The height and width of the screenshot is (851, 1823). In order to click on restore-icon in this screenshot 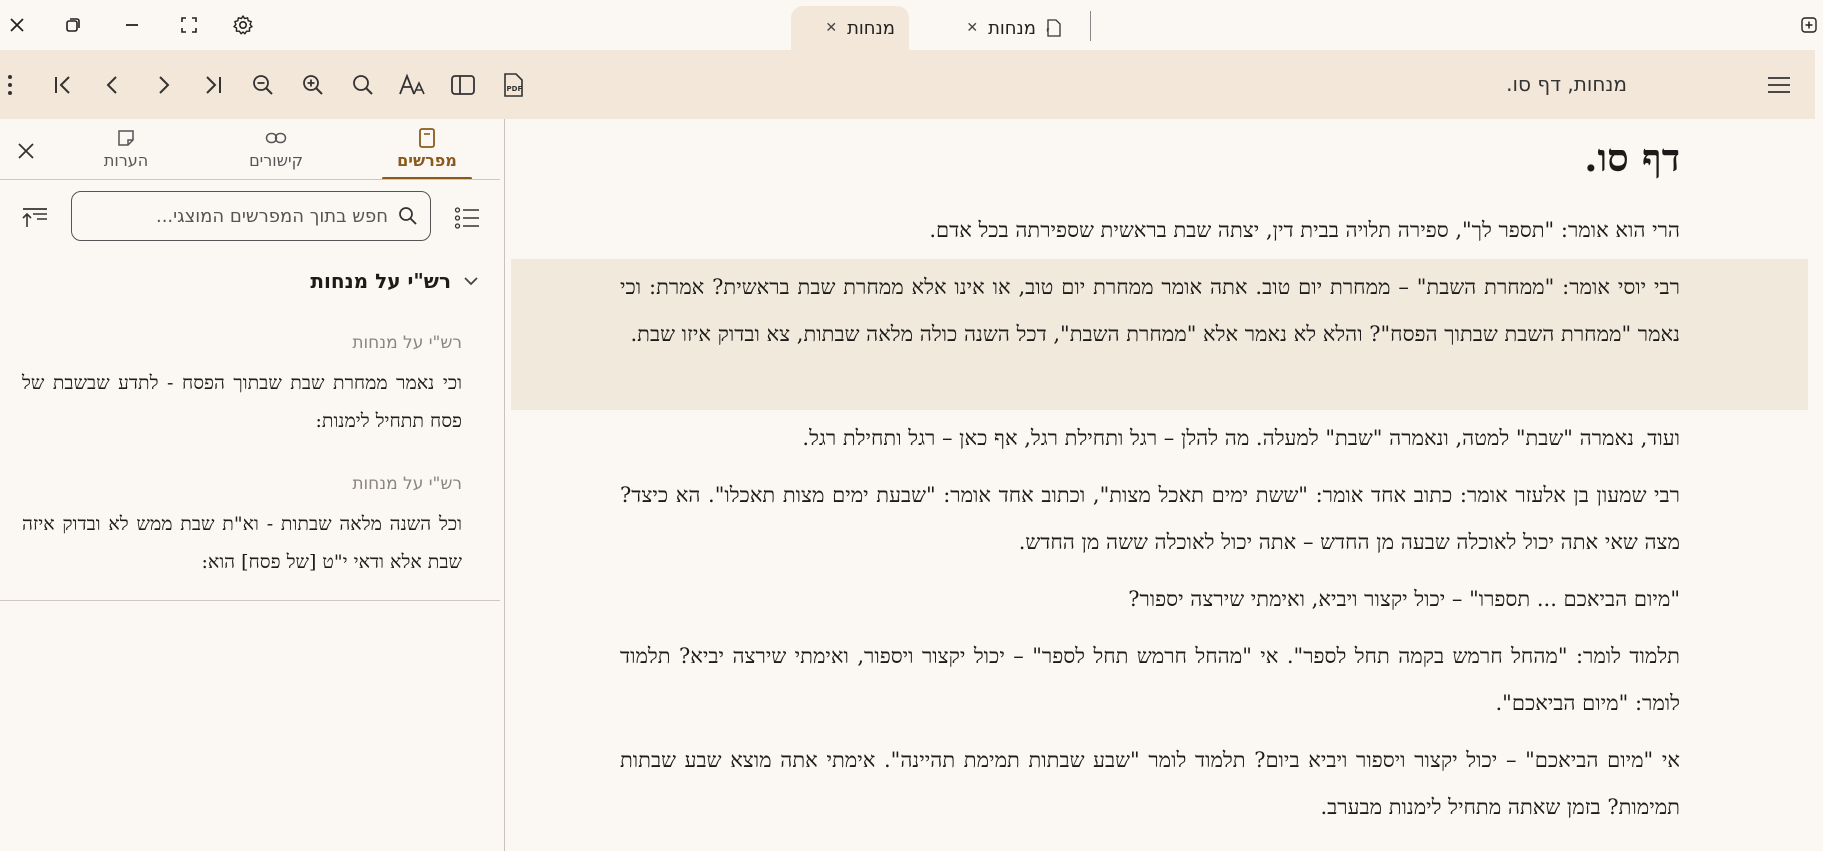, I will do `click(73, 25)`.